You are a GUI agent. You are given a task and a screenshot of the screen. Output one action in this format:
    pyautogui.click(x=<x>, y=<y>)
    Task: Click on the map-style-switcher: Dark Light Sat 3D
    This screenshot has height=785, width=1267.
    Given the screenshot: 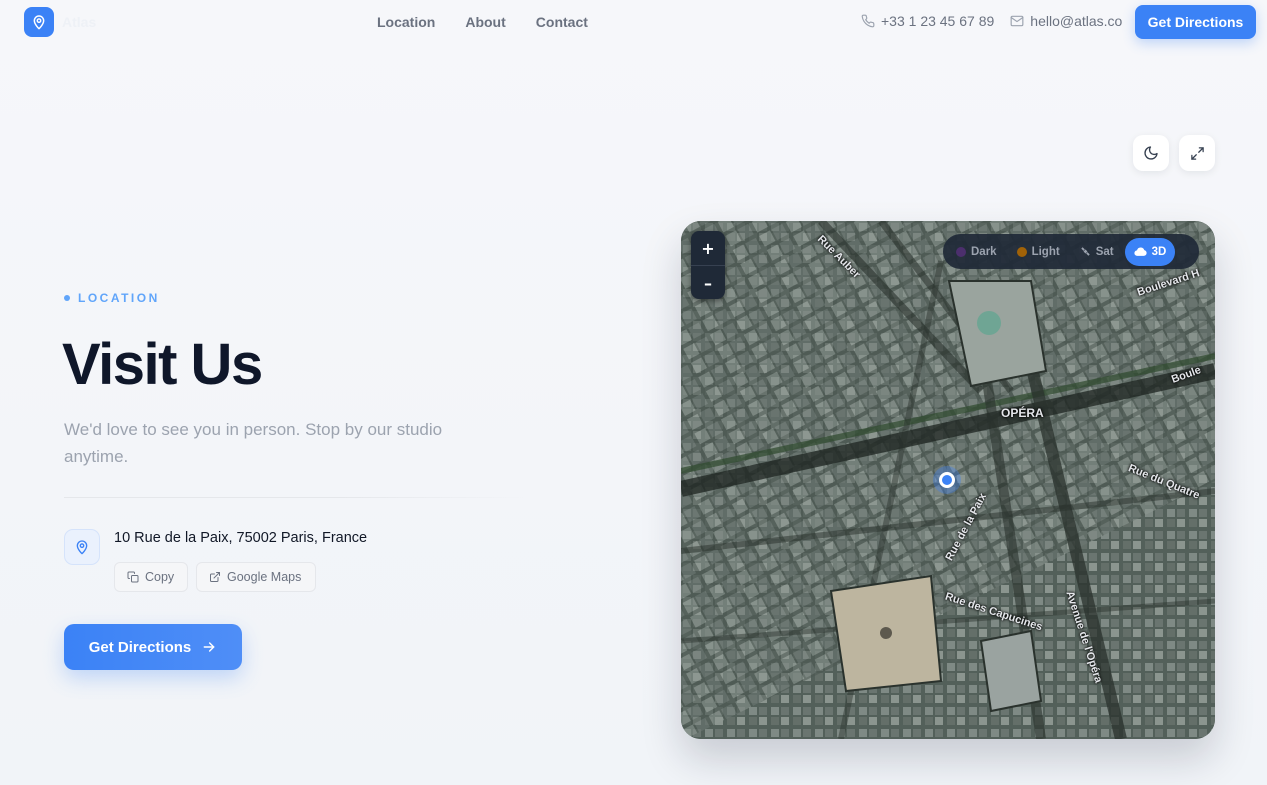 What is the action you would take?
    pyautogui.click(x=1071, y=251)
    